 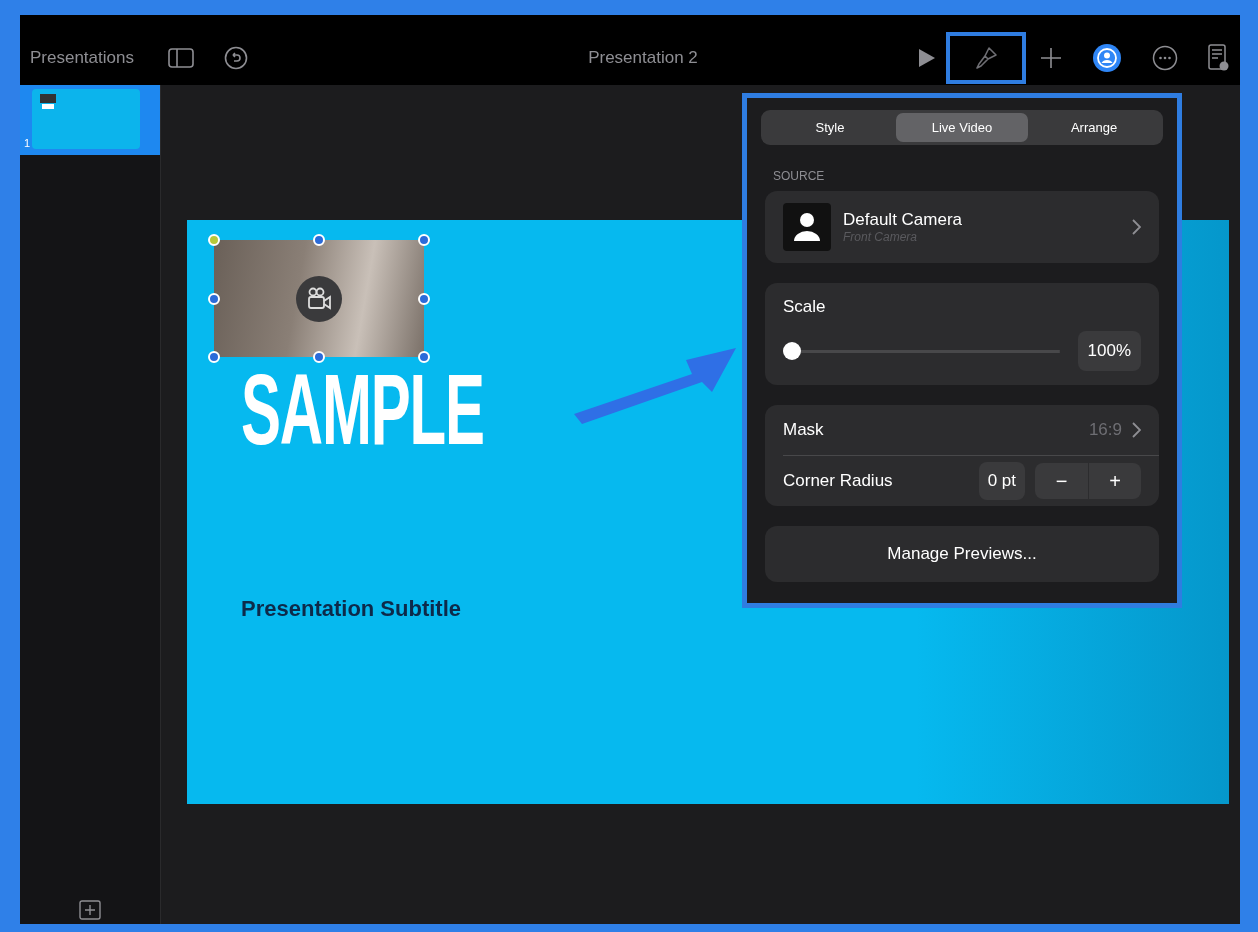 What do you see at coordinates (805, 307) in the screenshot?
I see `scale-label: Scale` at bounding box center [805, 307].